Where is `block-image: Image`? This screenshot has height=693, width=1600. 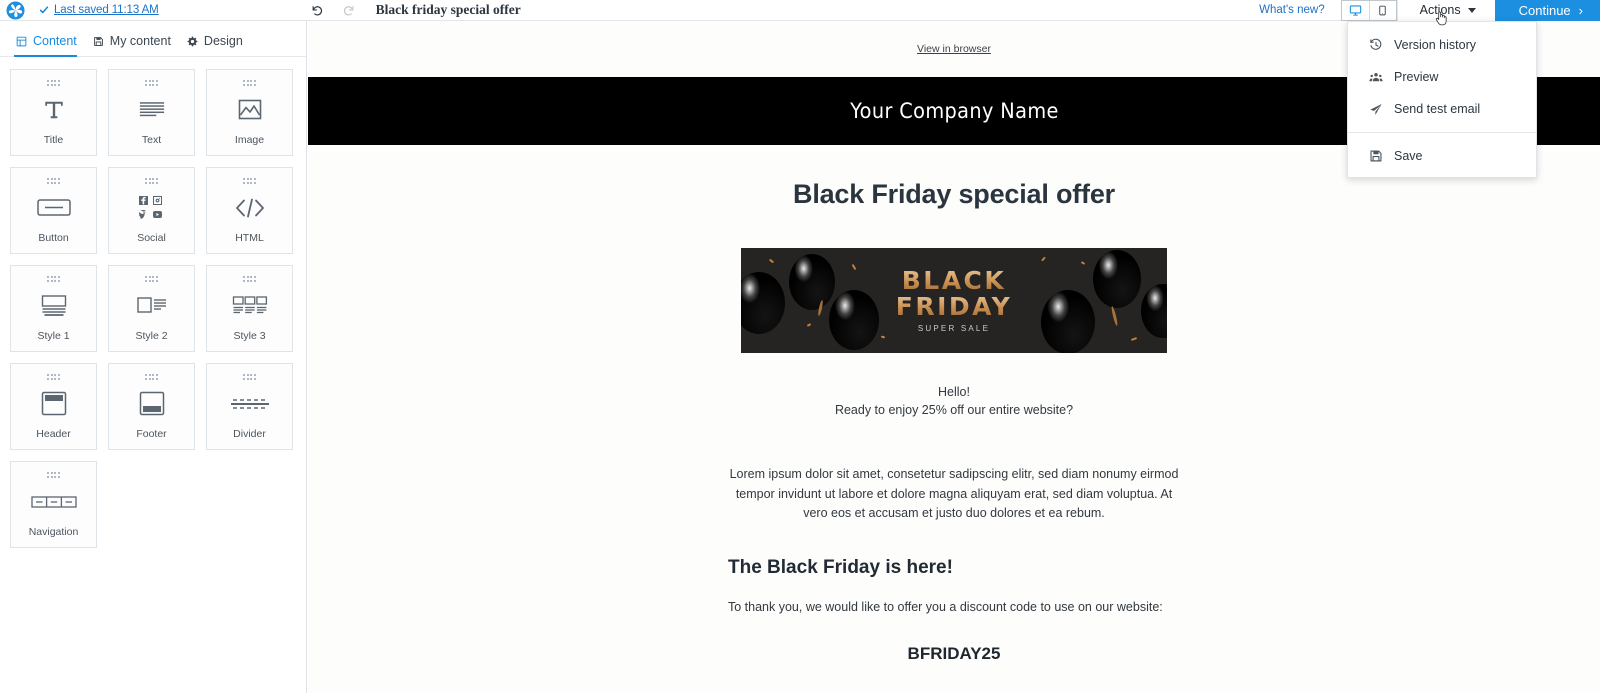
block-image: Image is located at coordinates (249, 112).